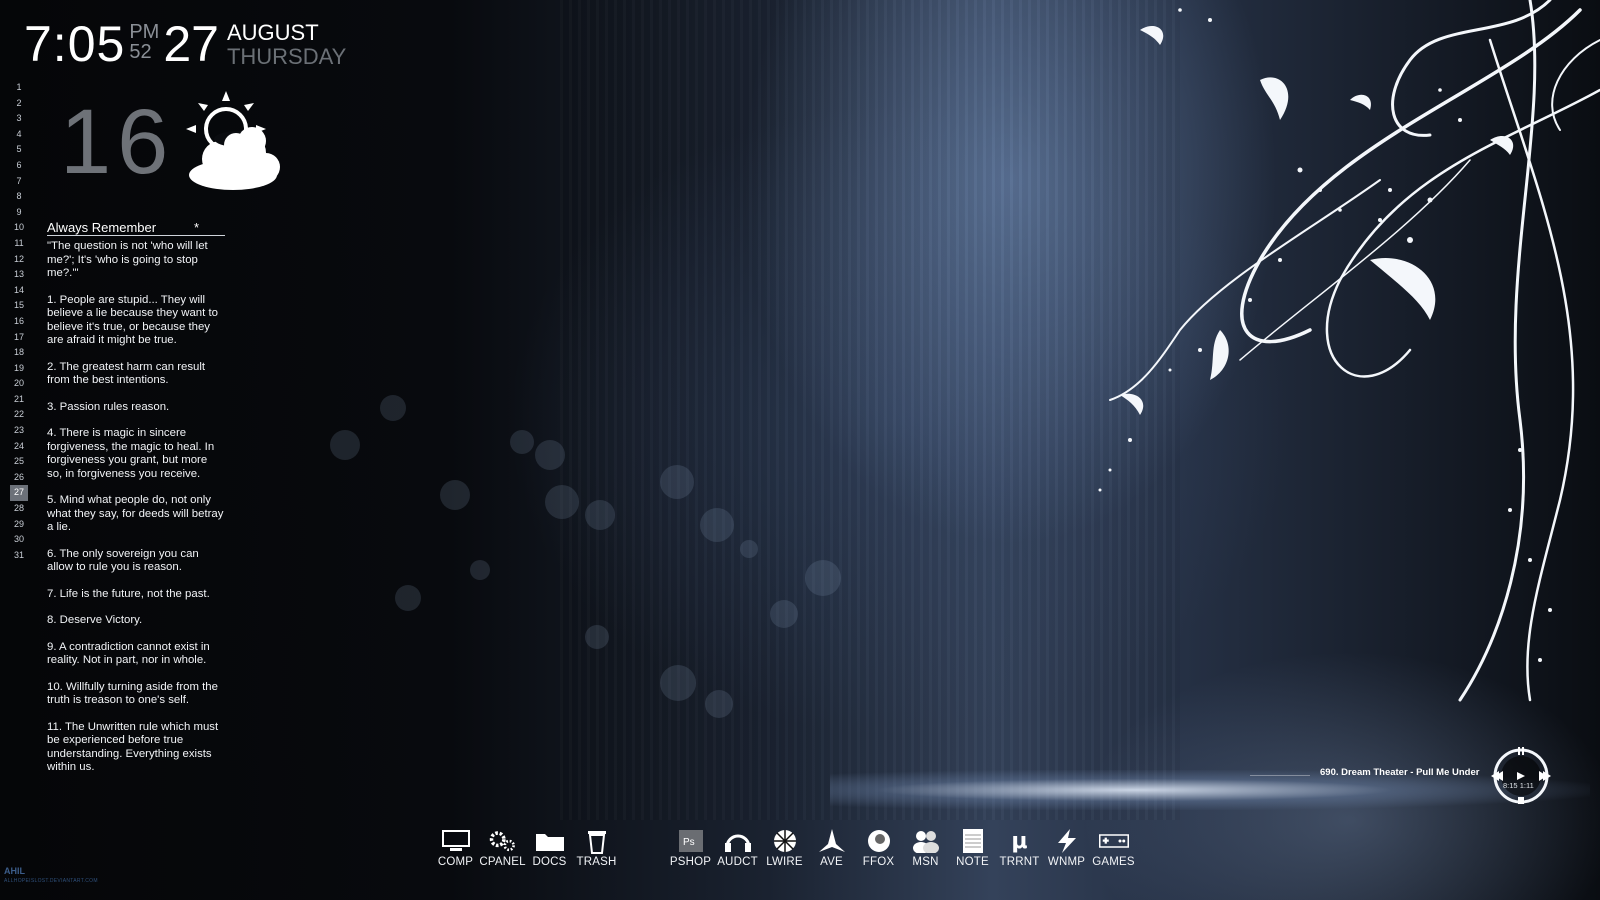 The height and width of the screenshot is (900, 1600). What do you see at coordinates (455, 862) in the screenshot?
I see `dock-item-label: COMP` at bounding box center [455, 862].